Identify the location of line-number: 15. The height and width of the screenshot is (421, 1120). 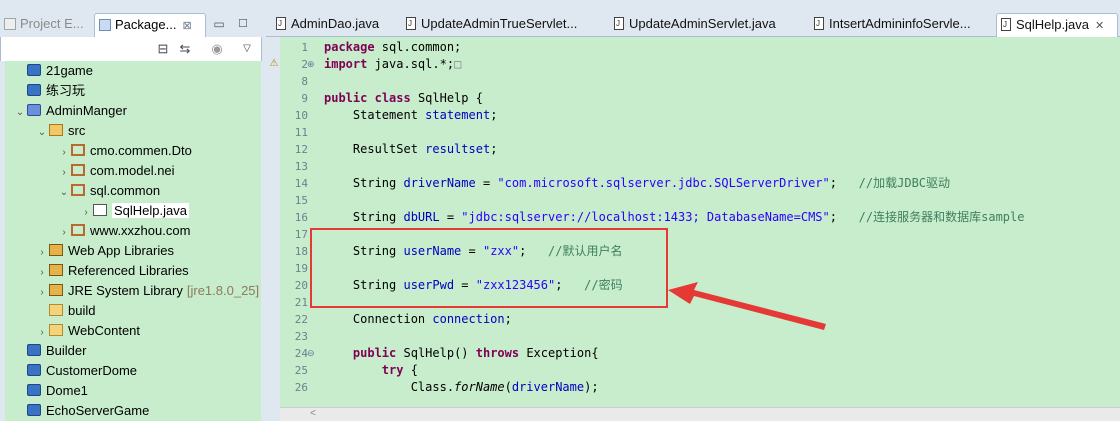
(301, 200).